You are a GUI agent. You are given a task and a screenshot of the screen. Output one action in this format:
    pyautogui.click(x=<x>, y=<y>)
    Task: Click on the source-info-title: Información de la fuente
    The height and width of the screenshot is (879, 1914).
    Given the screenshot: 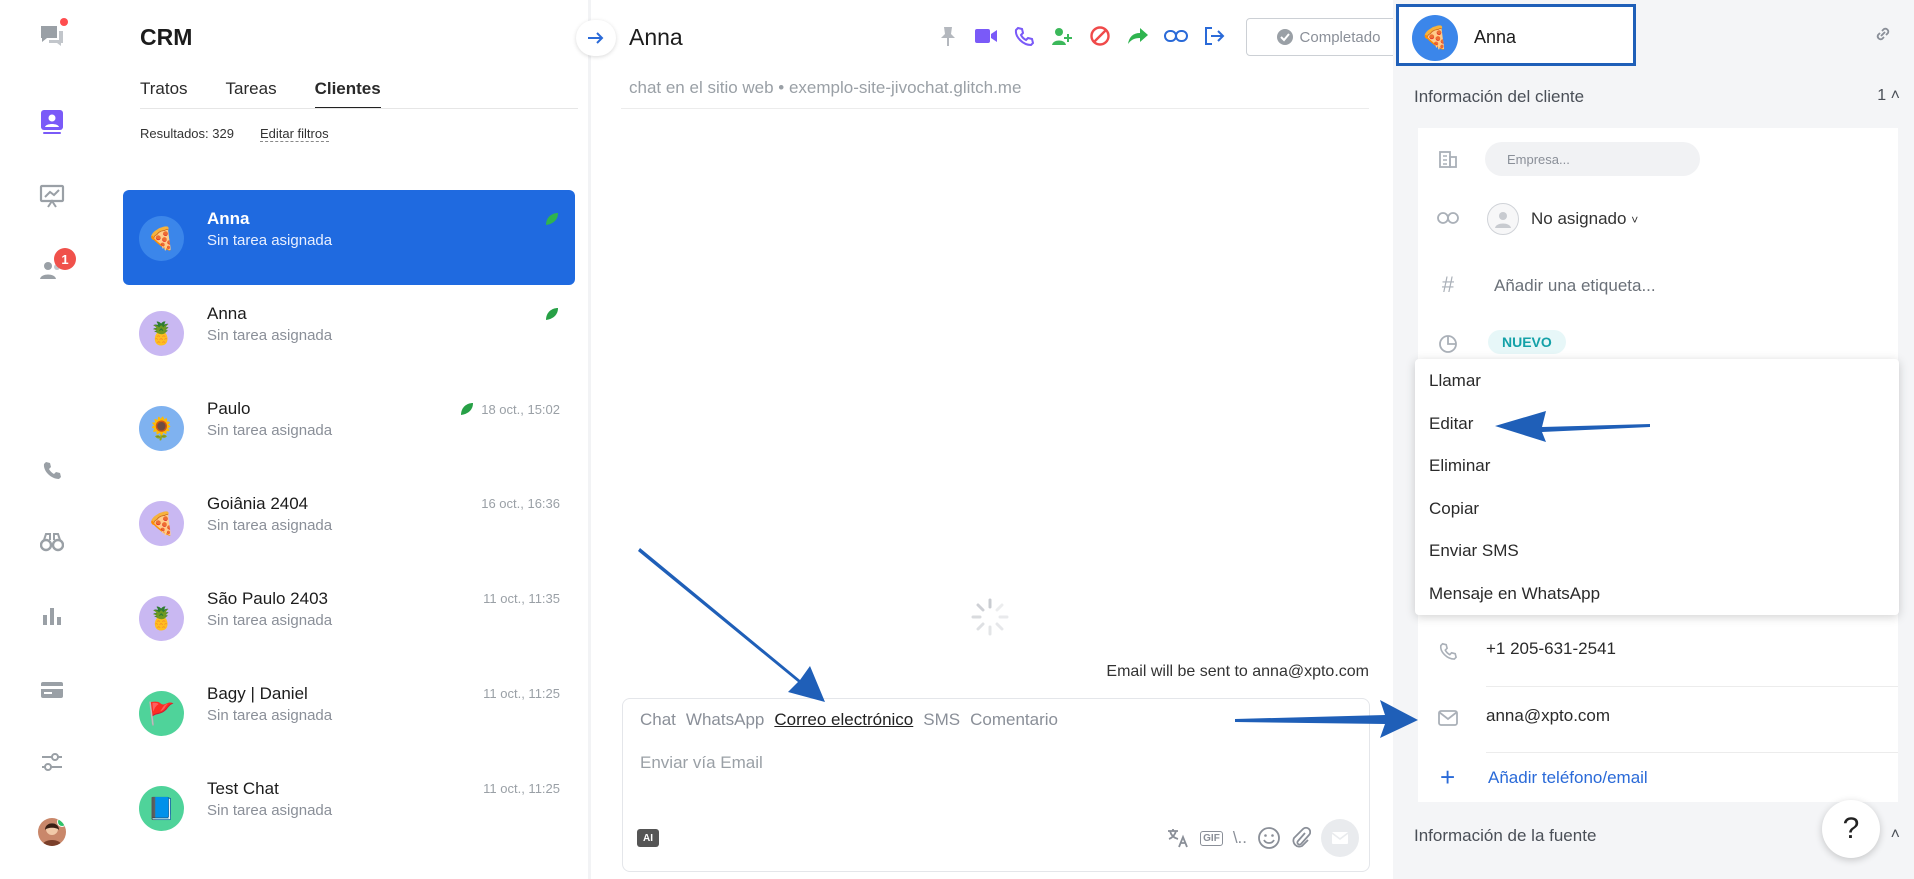 What is the action you would take?
    pyautogui.click(x=1505, y=836)
    